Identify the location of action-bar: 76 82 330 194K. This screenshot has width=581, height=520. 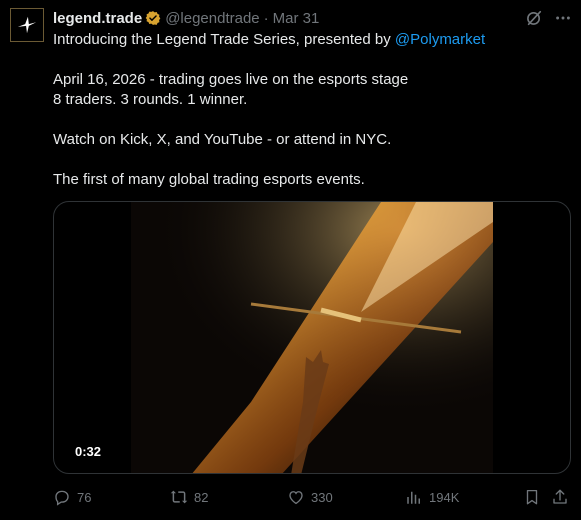
(312, 497).